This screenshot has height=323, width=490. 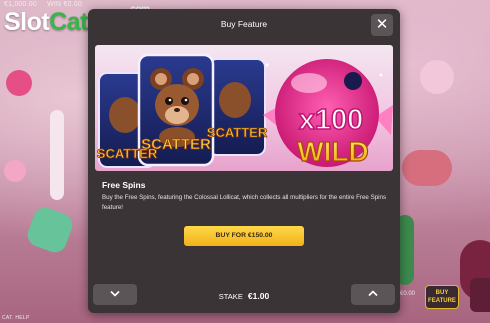 I want to click on win-value: WIN €0.00, so click(x=64, y=4).